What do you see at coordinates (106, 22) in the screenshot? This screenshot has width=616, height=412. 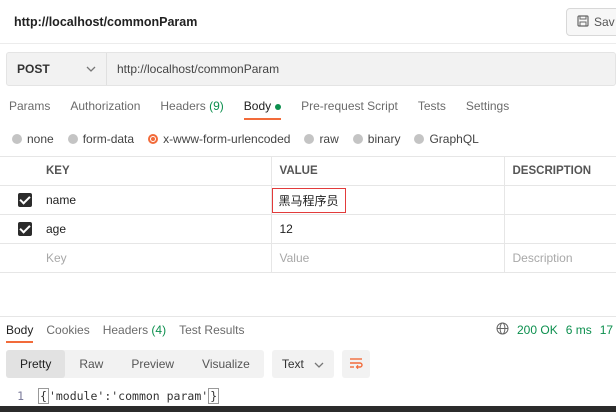 I see `request-title: http://localhost/commonParam` at bounding box center [106, 22].